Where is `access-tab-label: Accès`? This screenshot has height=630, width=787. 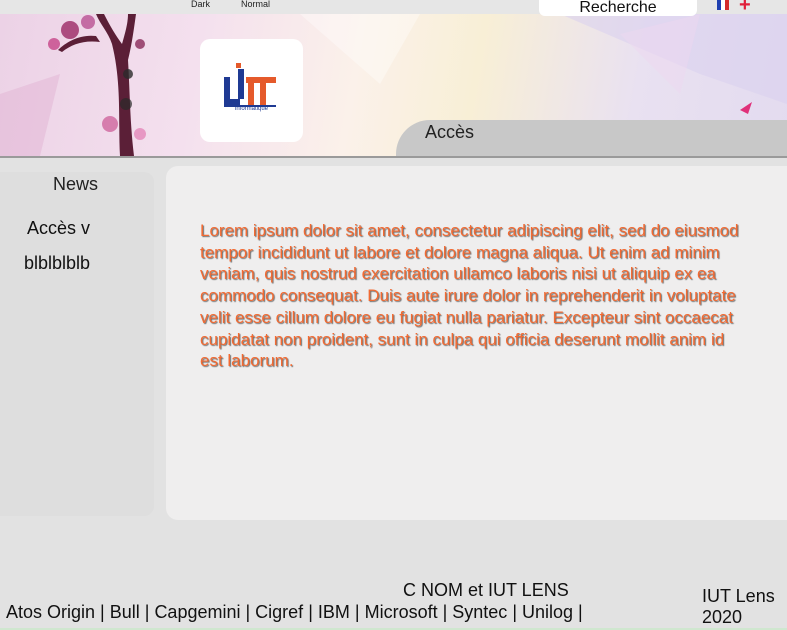 access-tab-label: Accès is located at coordinates (450, 132).